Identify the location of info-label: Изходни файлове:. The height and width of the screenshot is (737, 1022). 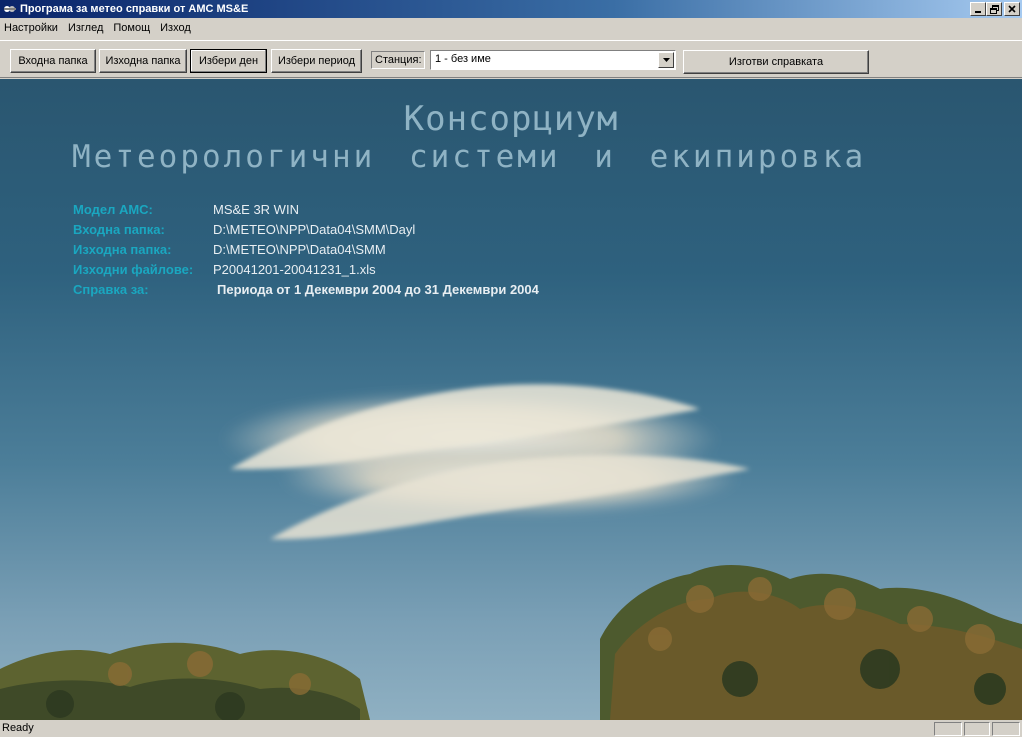
(133, 269).